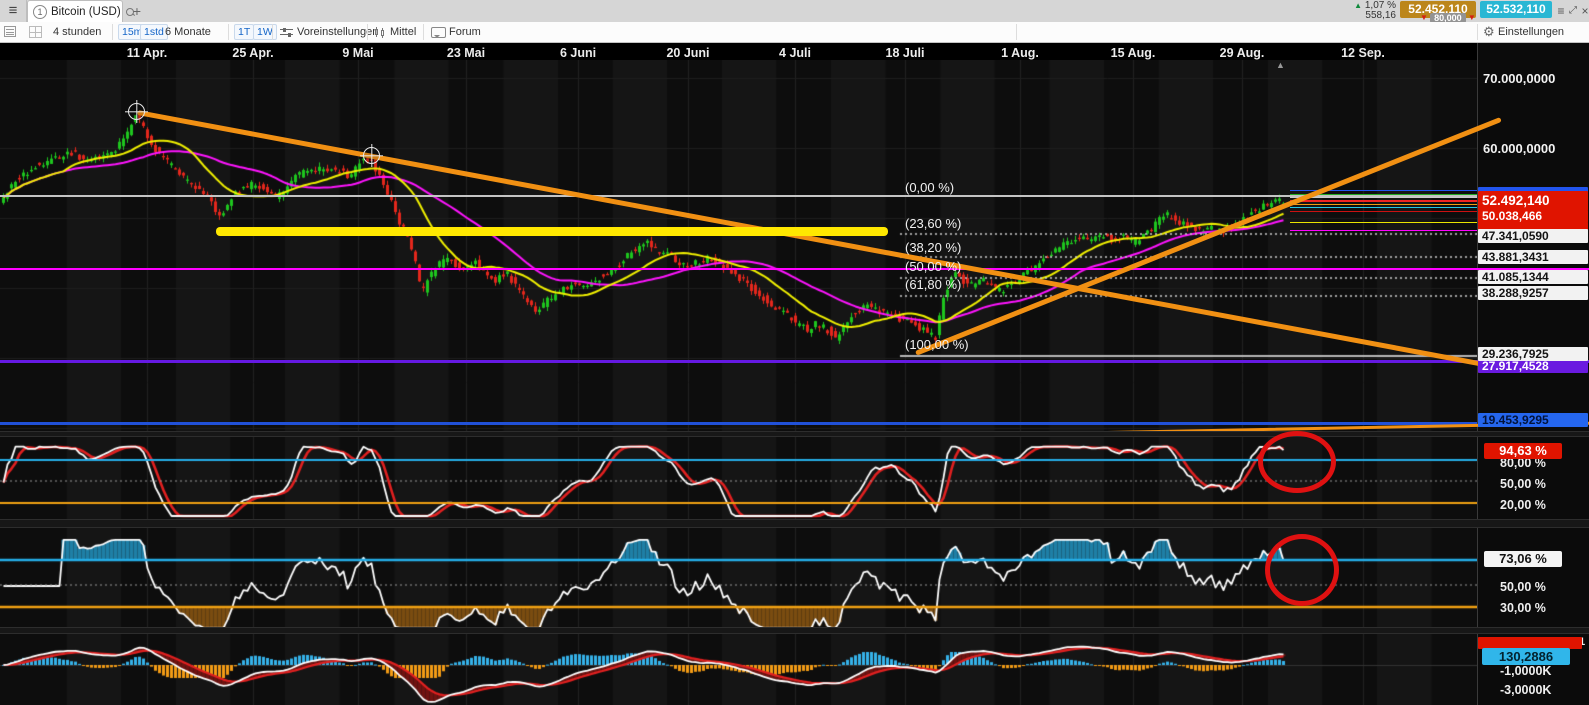  I want to click on tab-bitcoin-usd: 1 Bitcoin (USD), so click(81, 11).